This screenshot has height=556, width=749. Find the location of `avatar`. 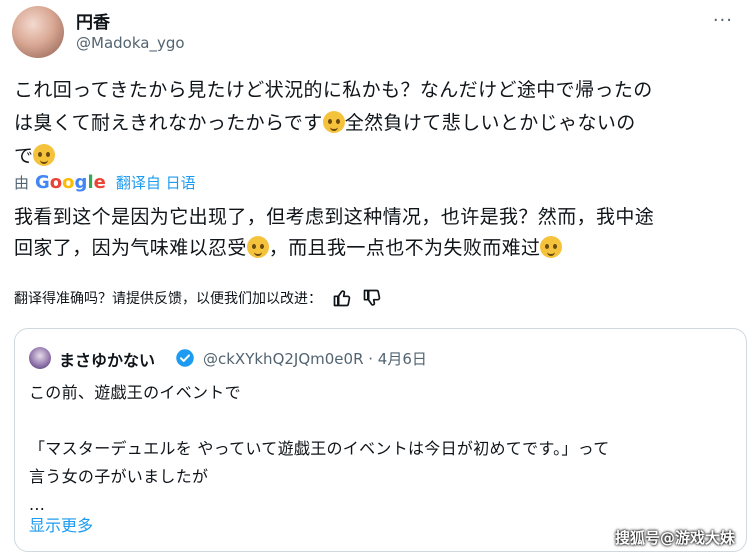

avatar is located at coordinates (38, 32).